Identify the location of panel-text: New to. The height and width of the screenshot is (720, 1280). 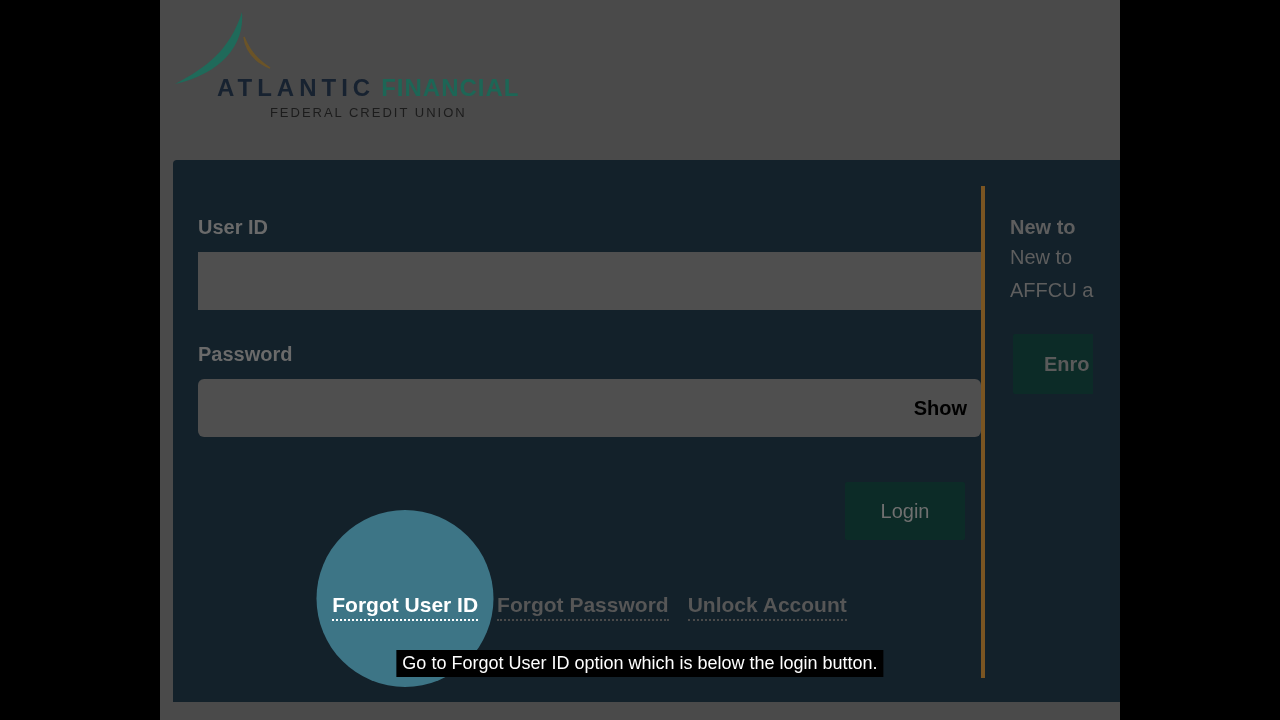
(1041, 257).